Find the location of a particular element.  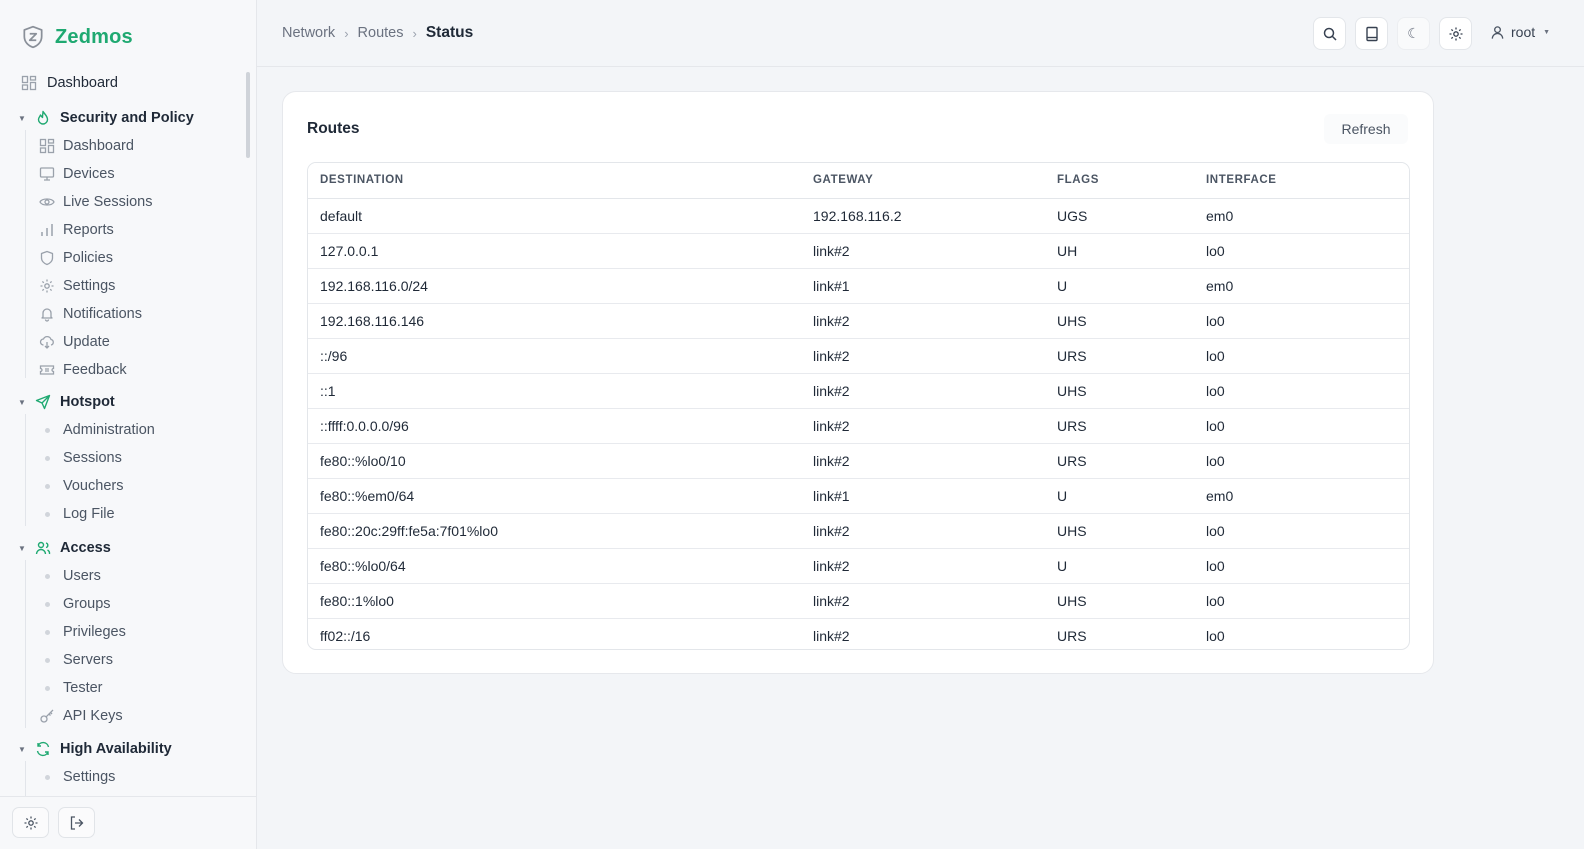

table-row: ::ffff:0.0.0.0/96 link#2 URS lo0 is located at coordinates (858, 426).